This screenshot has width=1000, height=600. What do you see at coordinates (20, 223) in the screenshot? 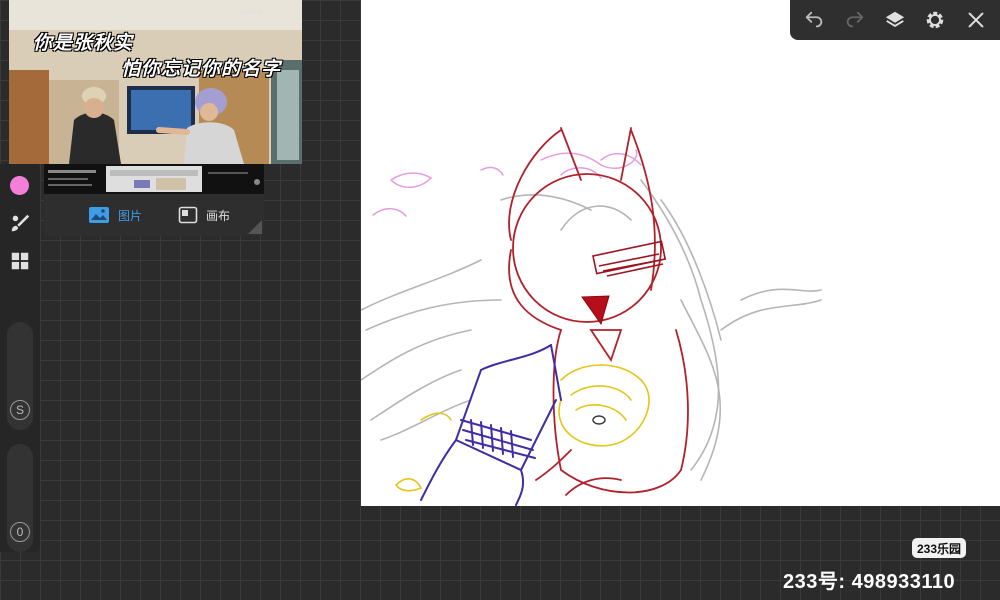
I see `brush-icon` at bounding box center [20, 223].